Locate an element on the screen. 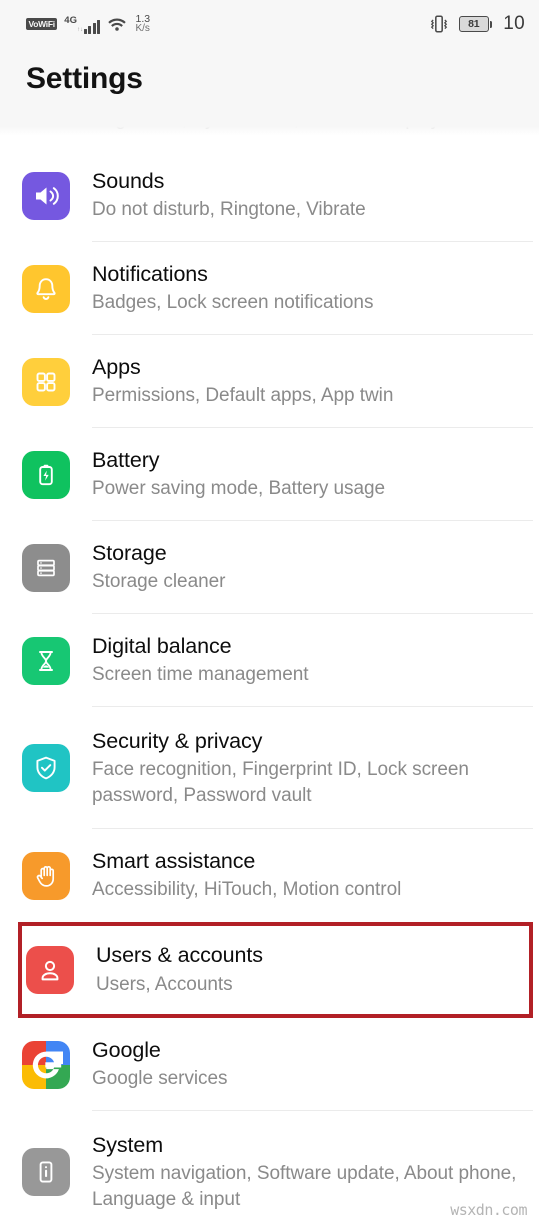 The image size is (539, 1227). hourglass-icon is located at coordinates (46, 660).